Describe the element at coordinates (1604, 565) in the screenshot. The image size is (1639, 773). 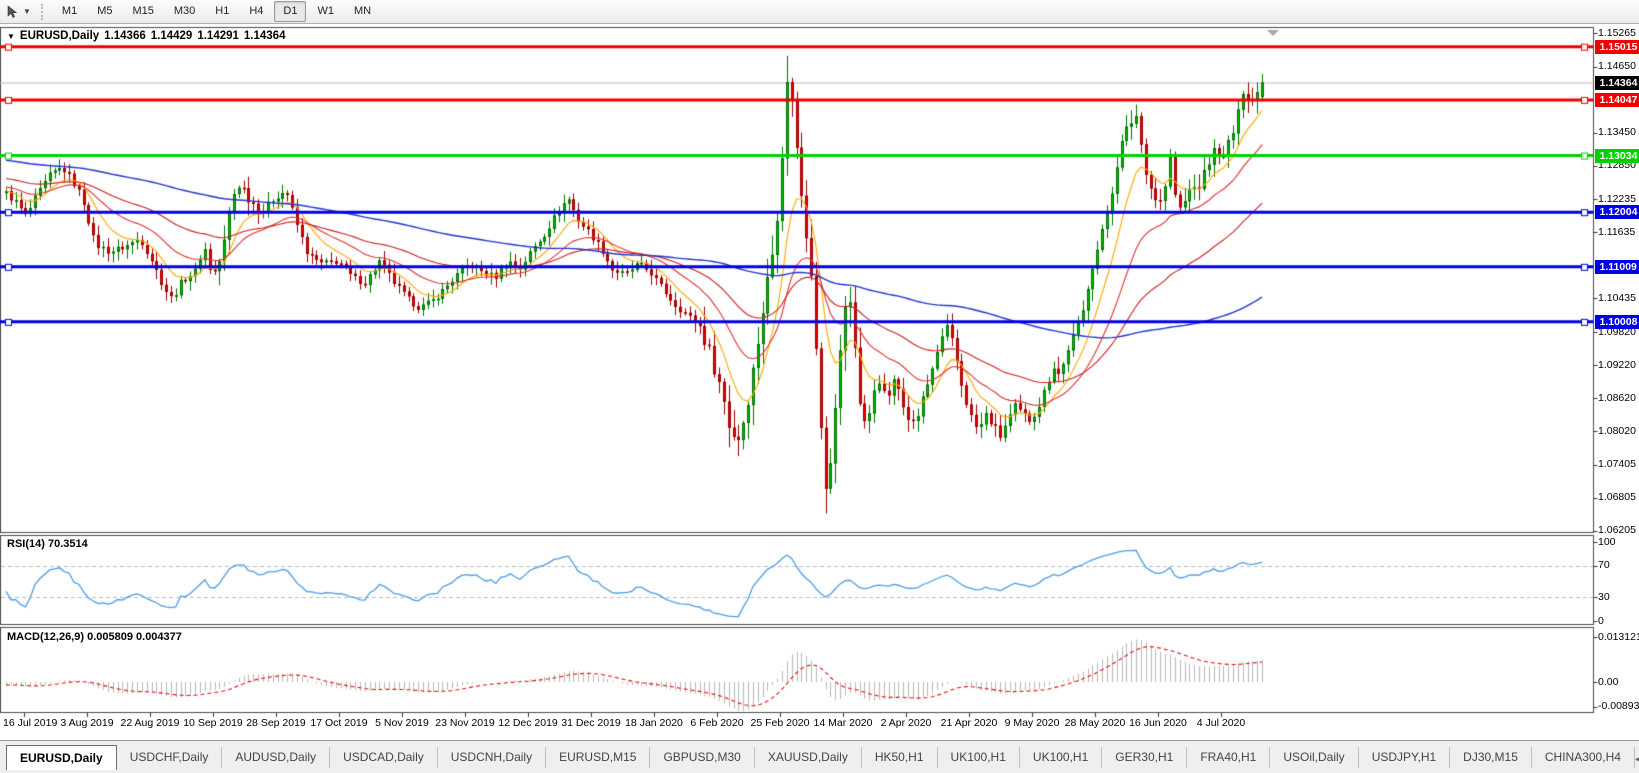
I see `rsi-tick-label: 70` at that location.